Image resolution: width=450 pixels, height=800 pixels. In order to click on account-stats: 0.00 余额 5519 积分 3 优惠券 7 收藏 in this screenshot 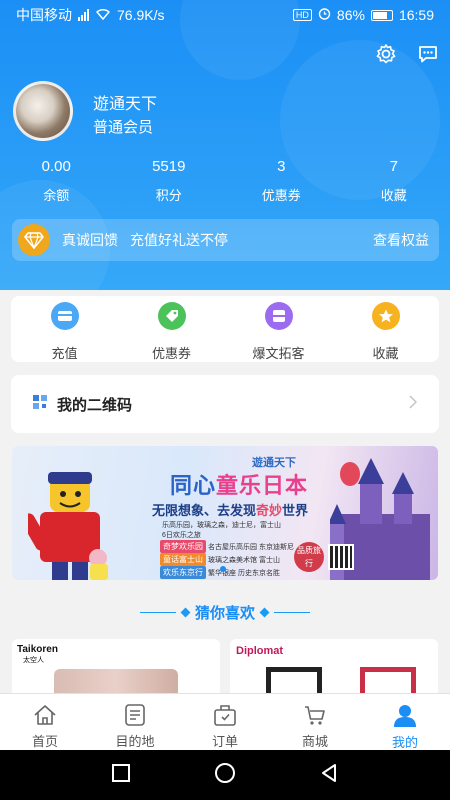, I will do `click(225, 181)`.